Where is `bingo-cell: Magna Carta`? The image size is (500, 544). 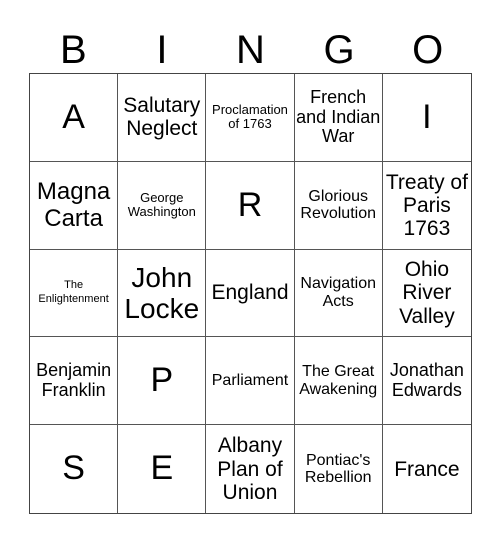
bingo-cell: Magna Carta is located at coordinates (74, 205).